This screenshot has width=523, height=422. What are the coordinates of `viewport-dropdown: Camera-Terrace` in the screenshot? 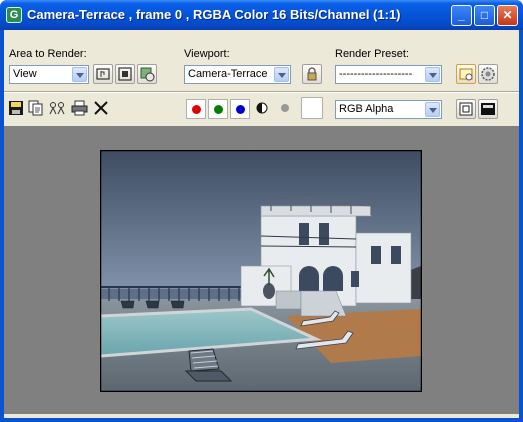 It's located at (237, 74).